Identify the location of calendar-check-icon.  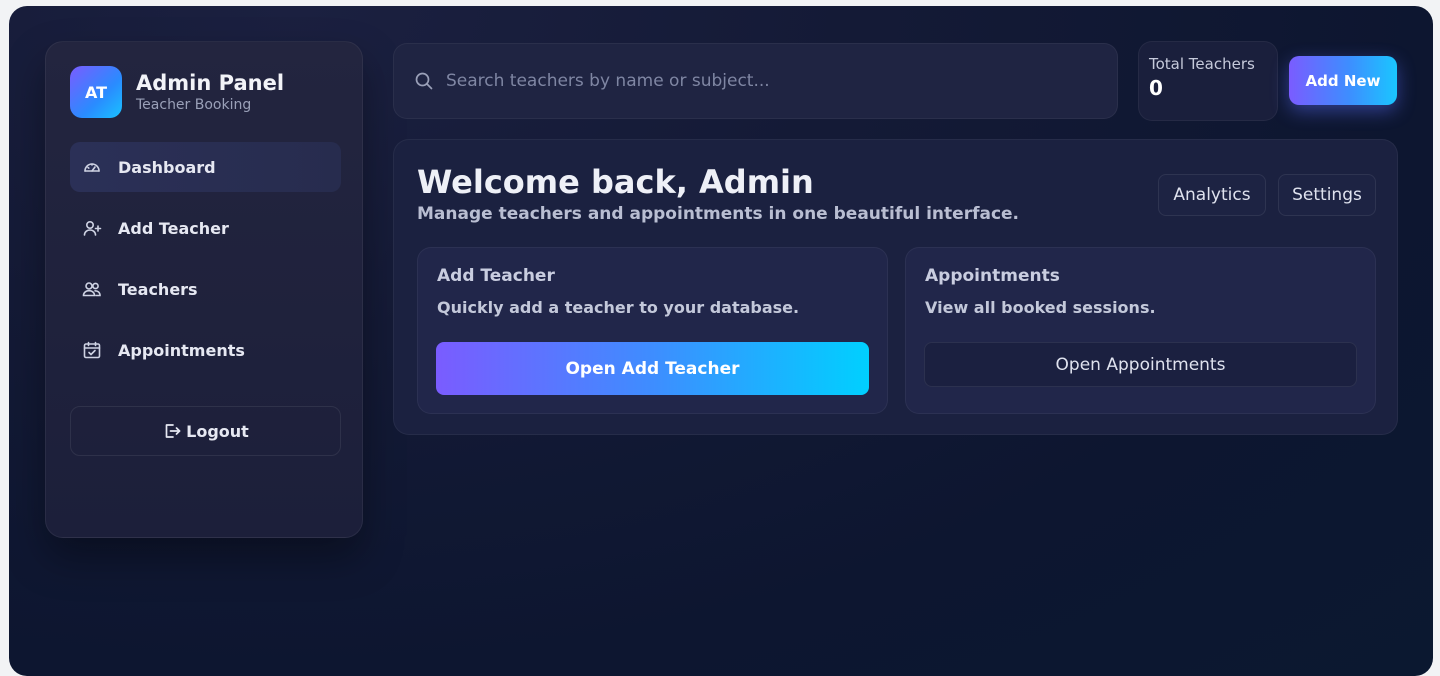
(92, 350).